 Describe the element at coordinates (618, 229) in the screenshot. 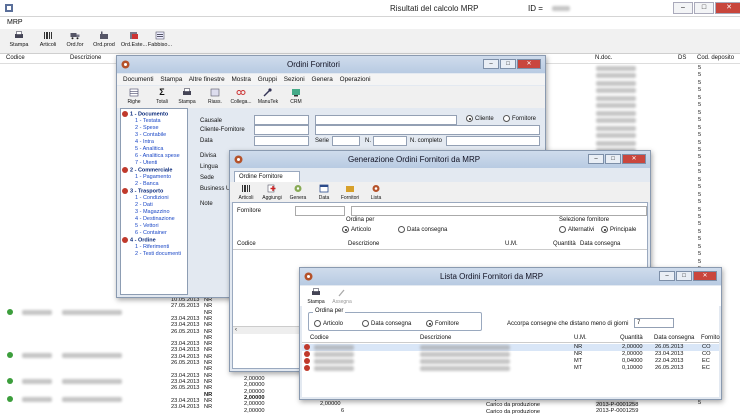

I see `radio-principale: Principale` at that location.